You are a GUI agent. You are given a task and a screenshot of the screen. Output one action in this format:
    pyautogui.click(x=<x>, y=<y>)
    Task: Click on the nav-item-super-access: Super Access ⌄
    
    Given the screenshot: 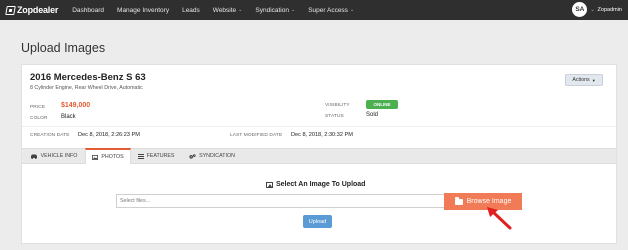 What is the action you would take?
    pyautogui.click(x=331, y=10)
    